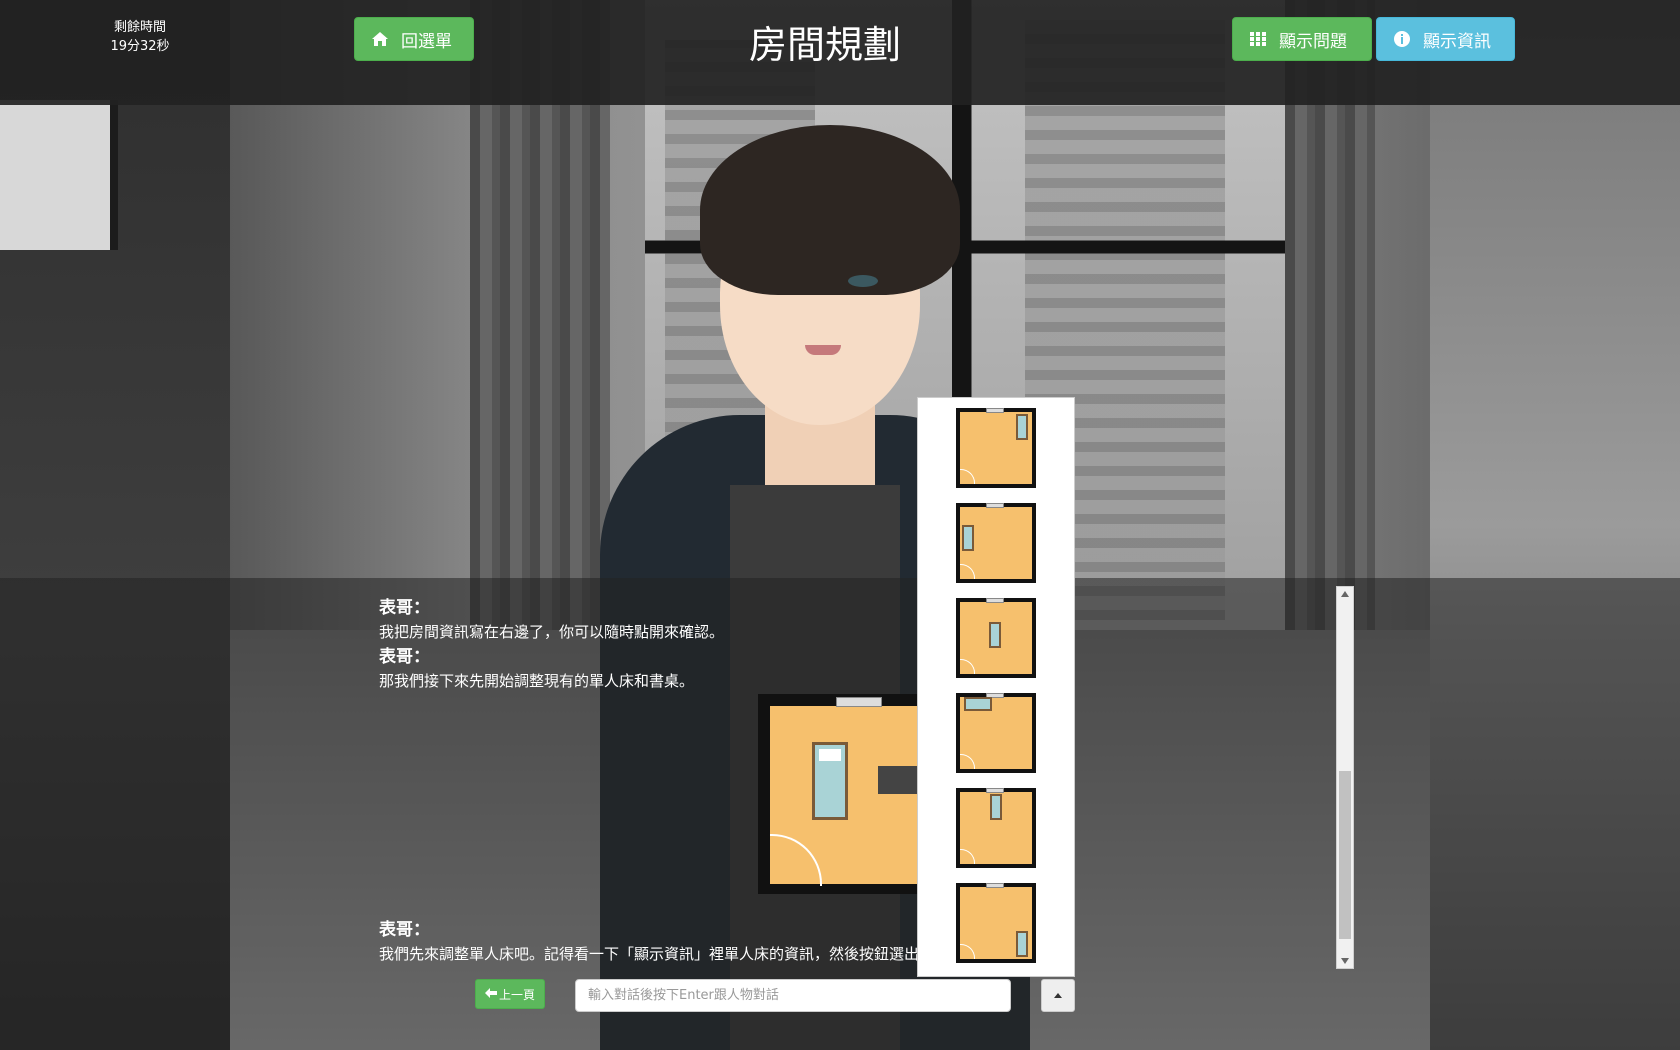  I want to click on home-icon, so click(380, 39).